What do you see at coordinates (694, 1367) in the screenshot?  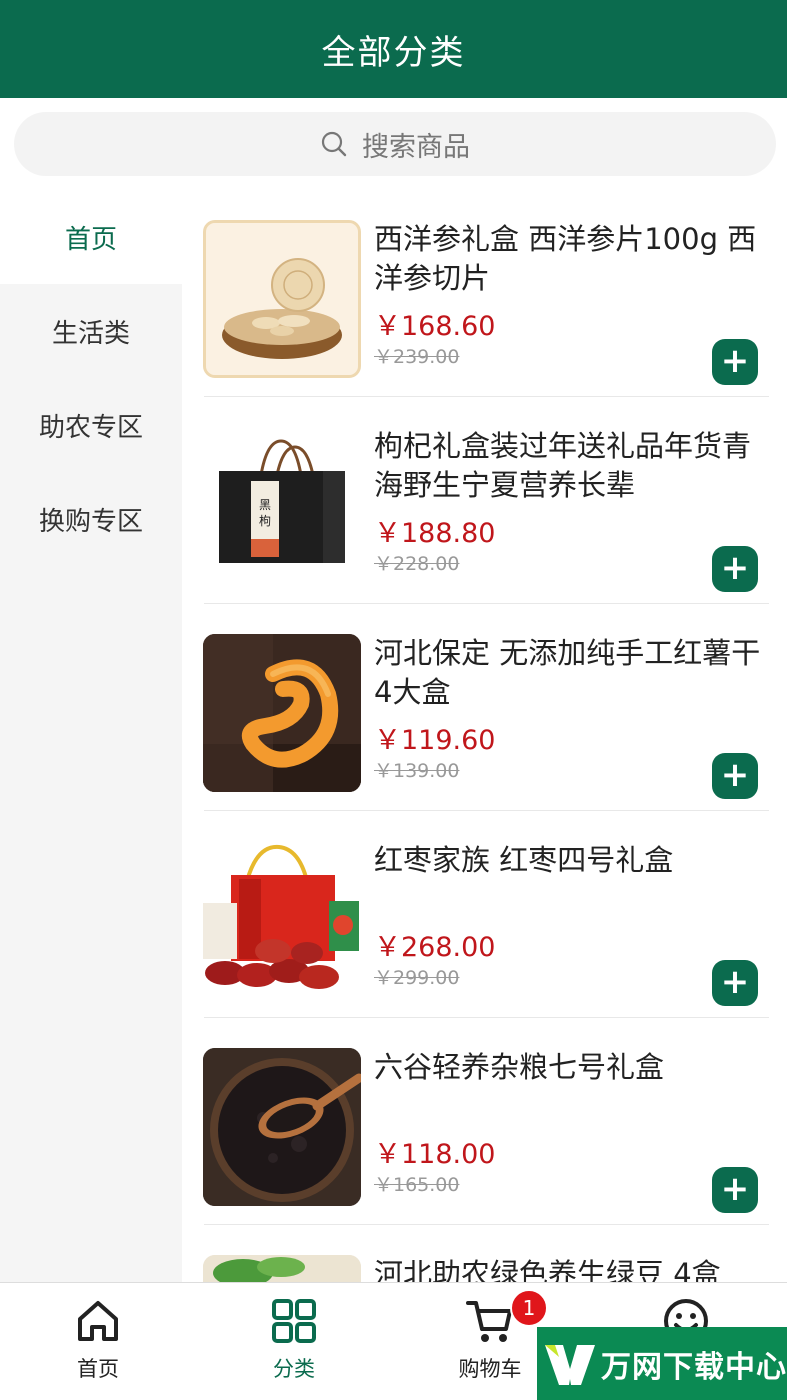 I see `watermark-text: 万网下载中心` at bounding box center [694, 1367].